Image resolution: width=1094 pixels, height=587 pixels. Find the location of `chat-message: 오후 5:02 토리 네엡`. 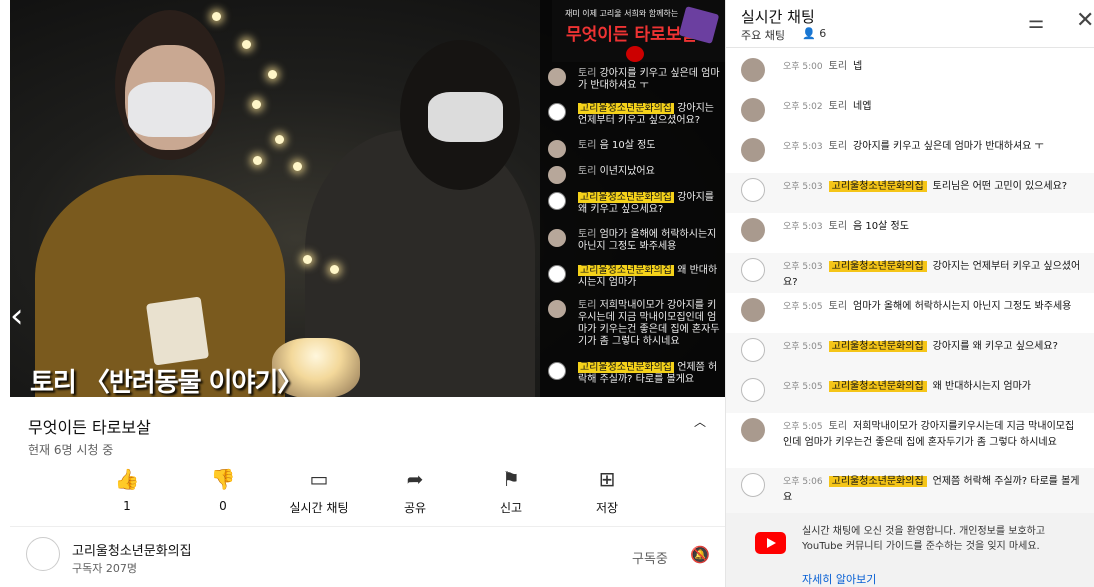

chat-message: 오후 5:02 토리 네엡 is located at coordinates (910, 113).